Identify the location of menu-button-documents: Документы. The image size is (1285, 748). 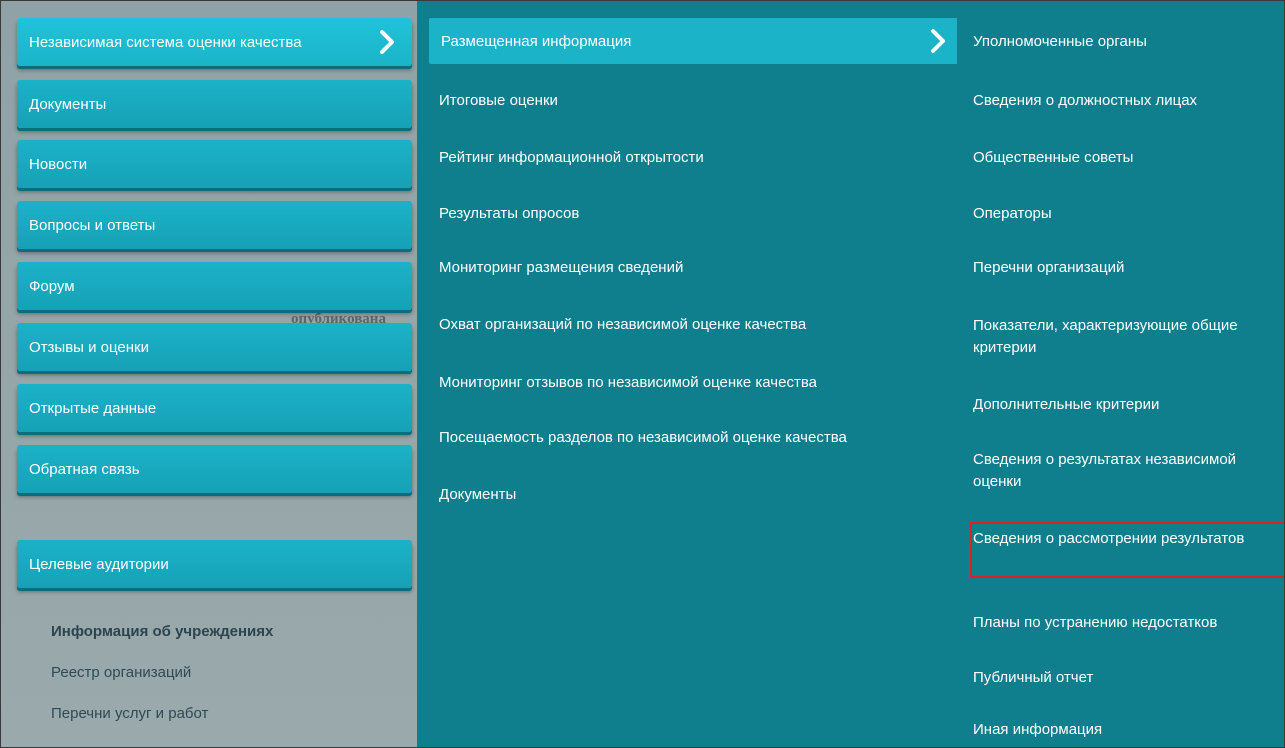
(214, 104).